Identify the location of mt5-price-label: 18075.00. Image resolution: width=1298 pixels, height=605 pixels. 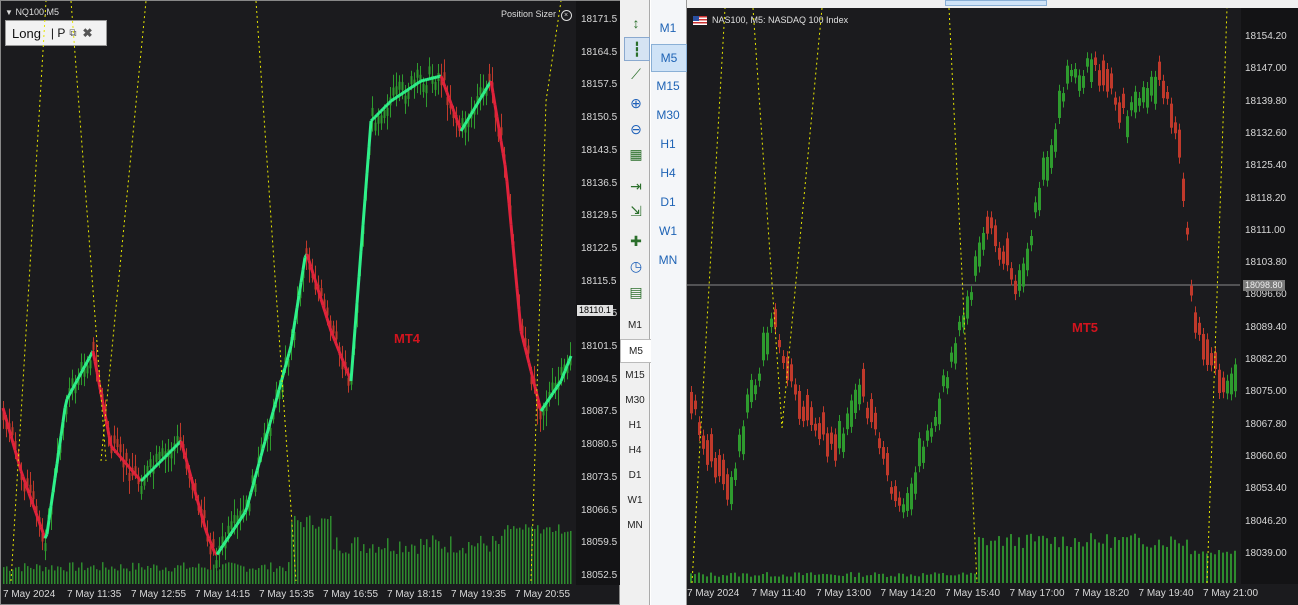
(1266, 392).